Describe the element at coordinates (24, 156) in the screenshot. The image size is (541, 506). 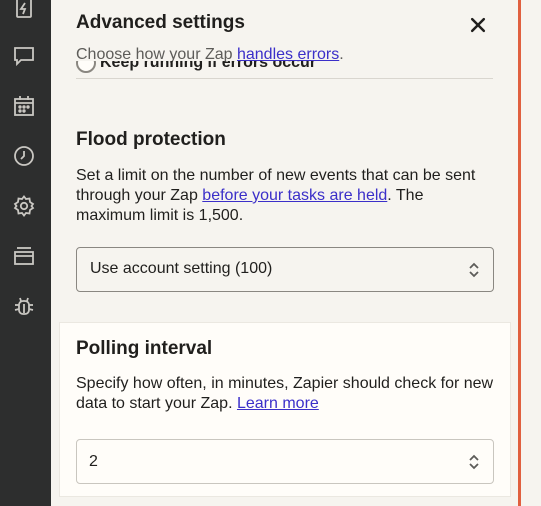
I see `clock-icon` at that location.